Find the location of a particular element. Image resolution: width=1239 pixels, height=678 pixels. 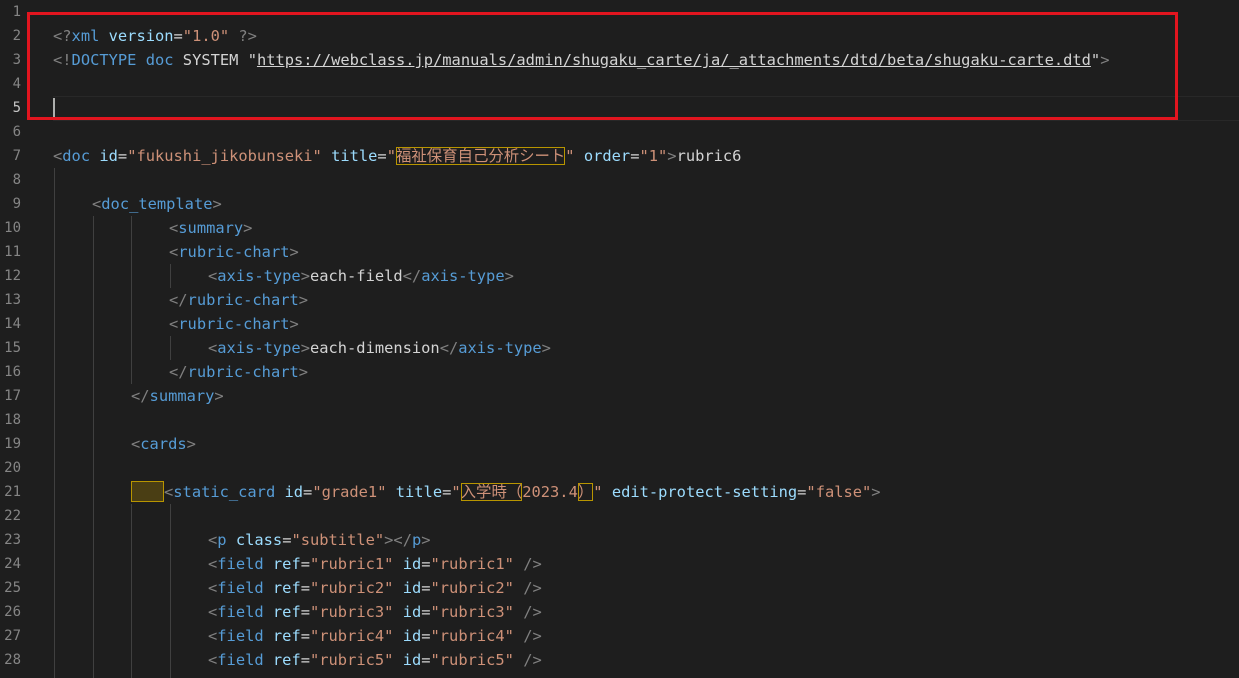

line-number: 8 is located at coordinates (16, 180).